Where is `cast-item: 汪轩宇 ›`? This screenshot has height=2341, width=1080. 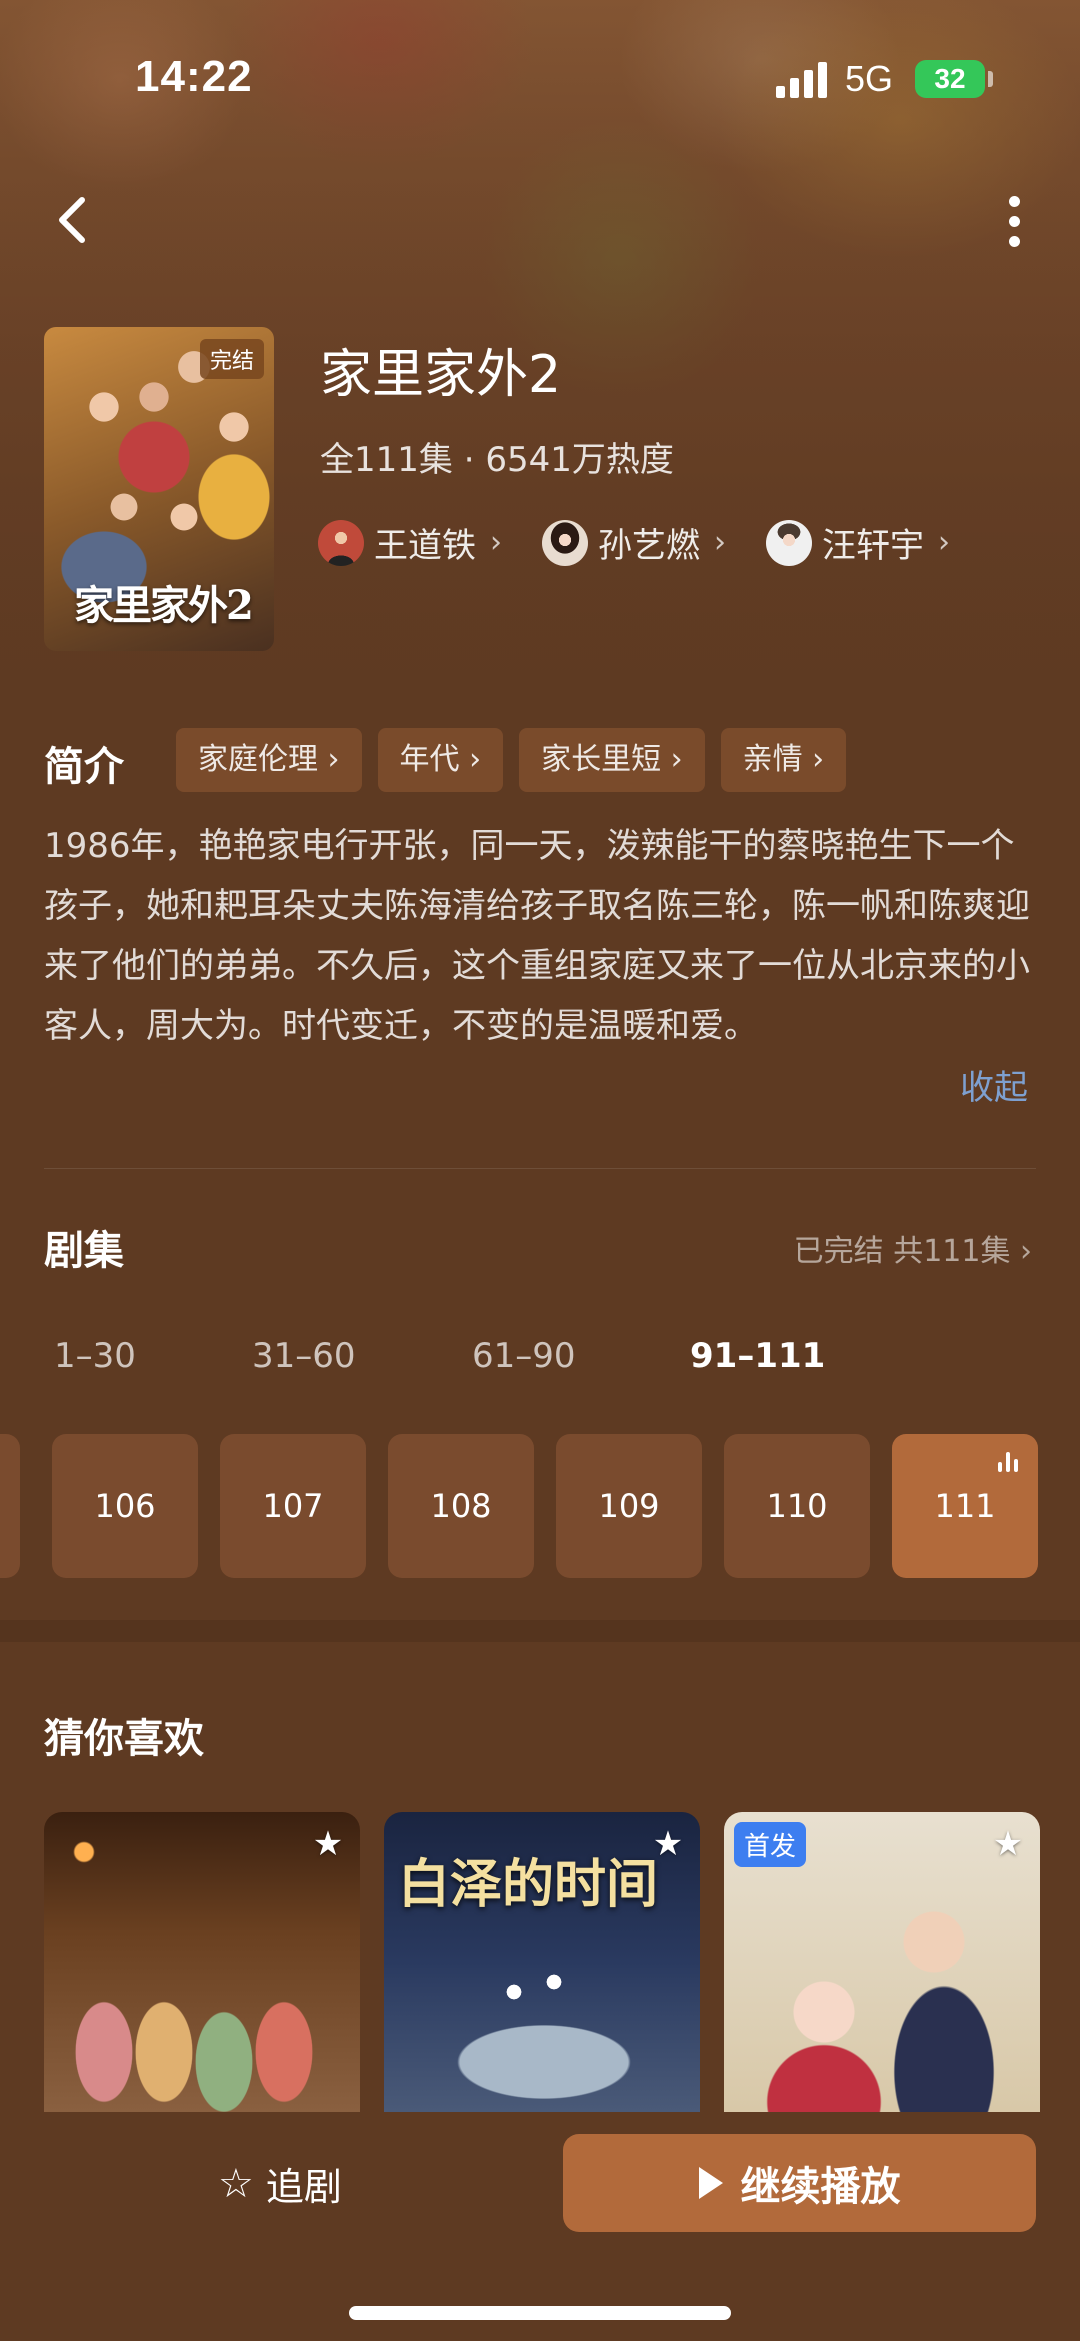
cast-item: 汪轩宇 › is located at coordinates (858, 542).